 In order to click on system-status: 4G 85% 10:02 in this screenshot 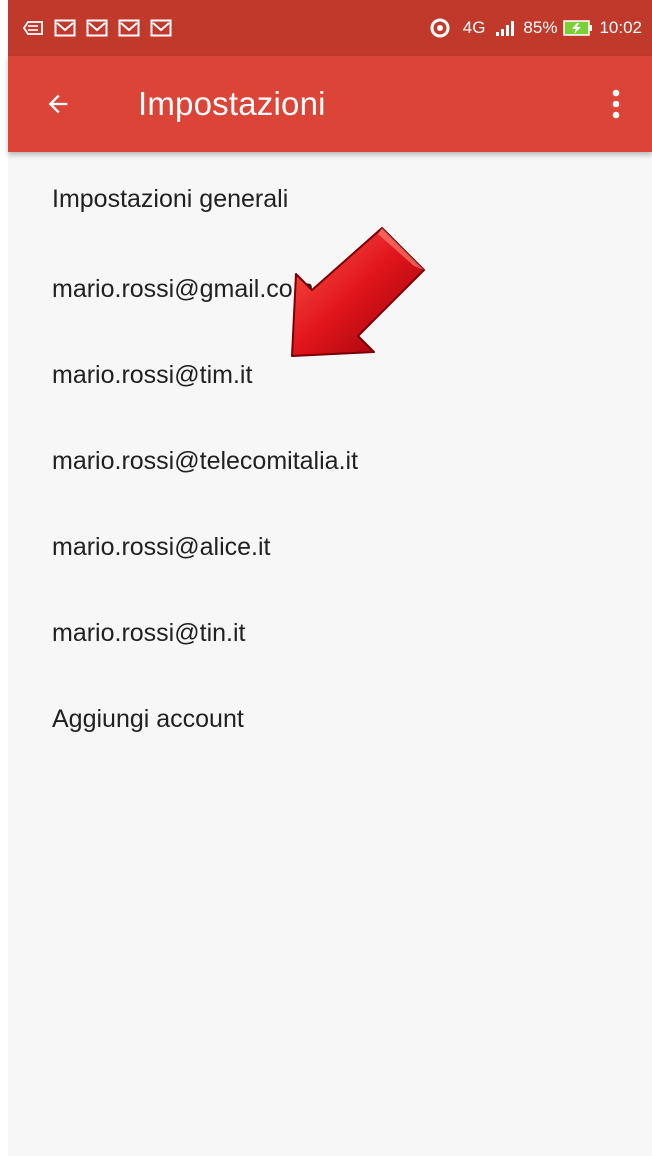, I will do `click(535, 28)`.